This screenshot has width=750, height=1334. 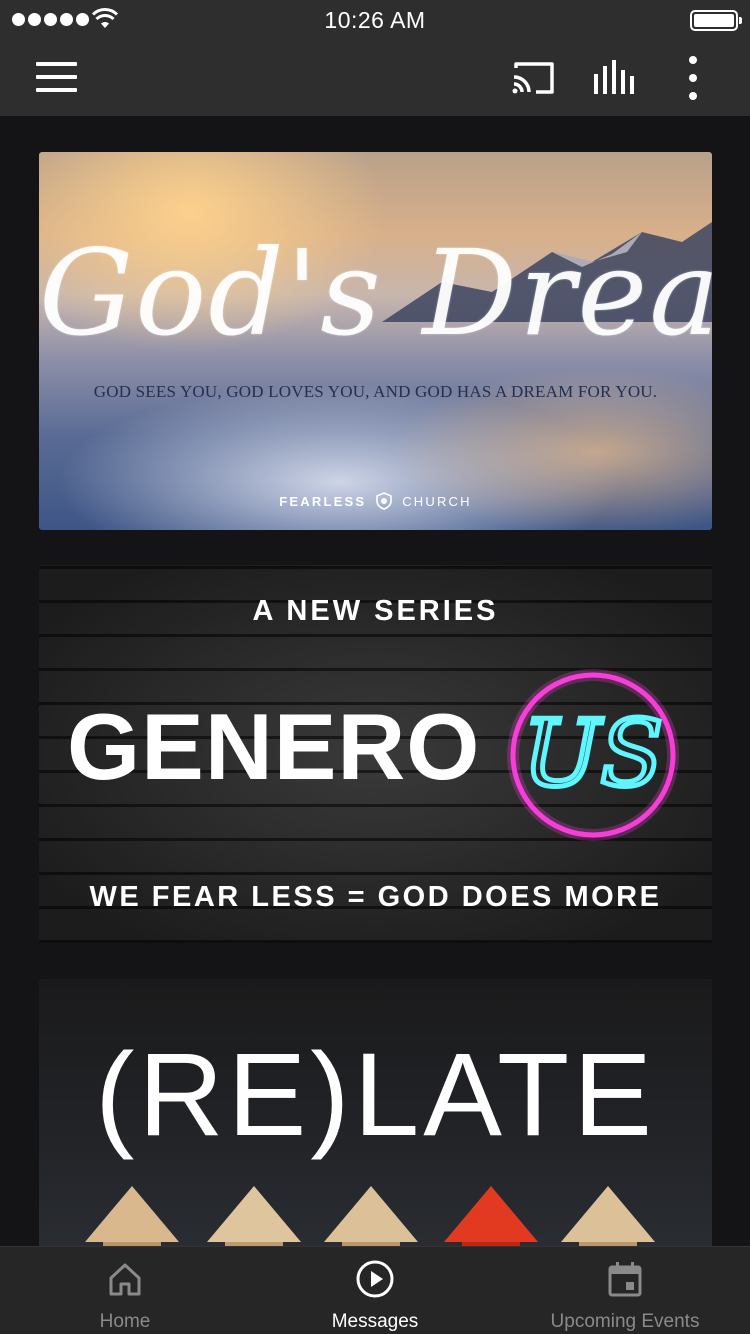 I want to click on tab-label: Upcoming Events, so click(x=625, y=1321).